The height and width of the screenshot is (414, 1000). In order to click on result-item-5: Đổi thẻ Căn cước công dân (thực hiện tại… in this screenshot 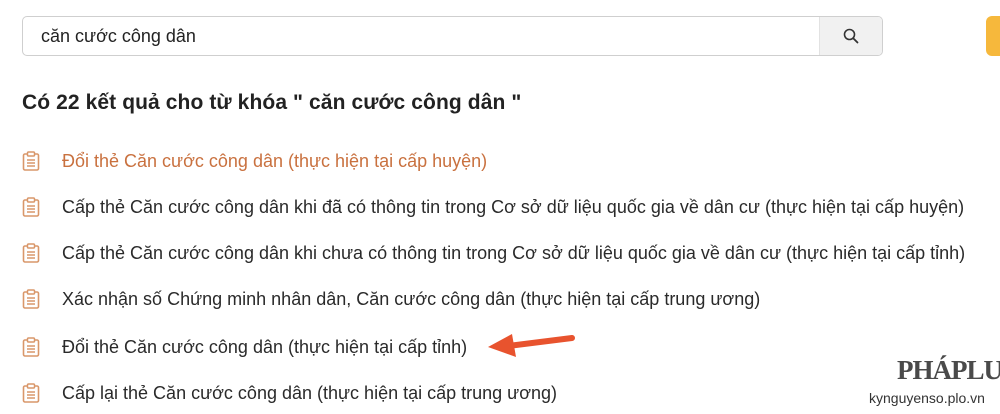, I will do `click(244, 347)`.